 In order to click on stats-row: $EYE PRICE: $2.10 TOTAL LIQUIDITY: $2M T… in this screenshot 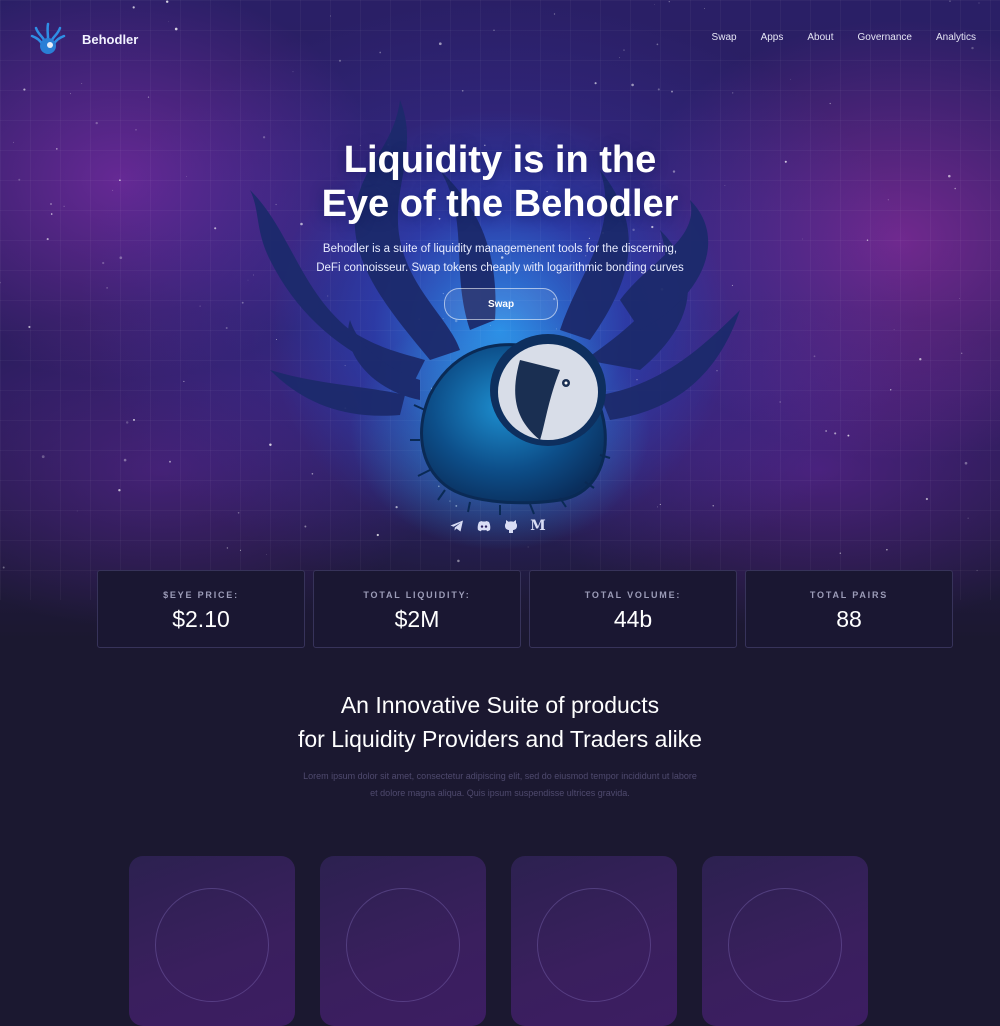, I will do `click(525, 609)`.